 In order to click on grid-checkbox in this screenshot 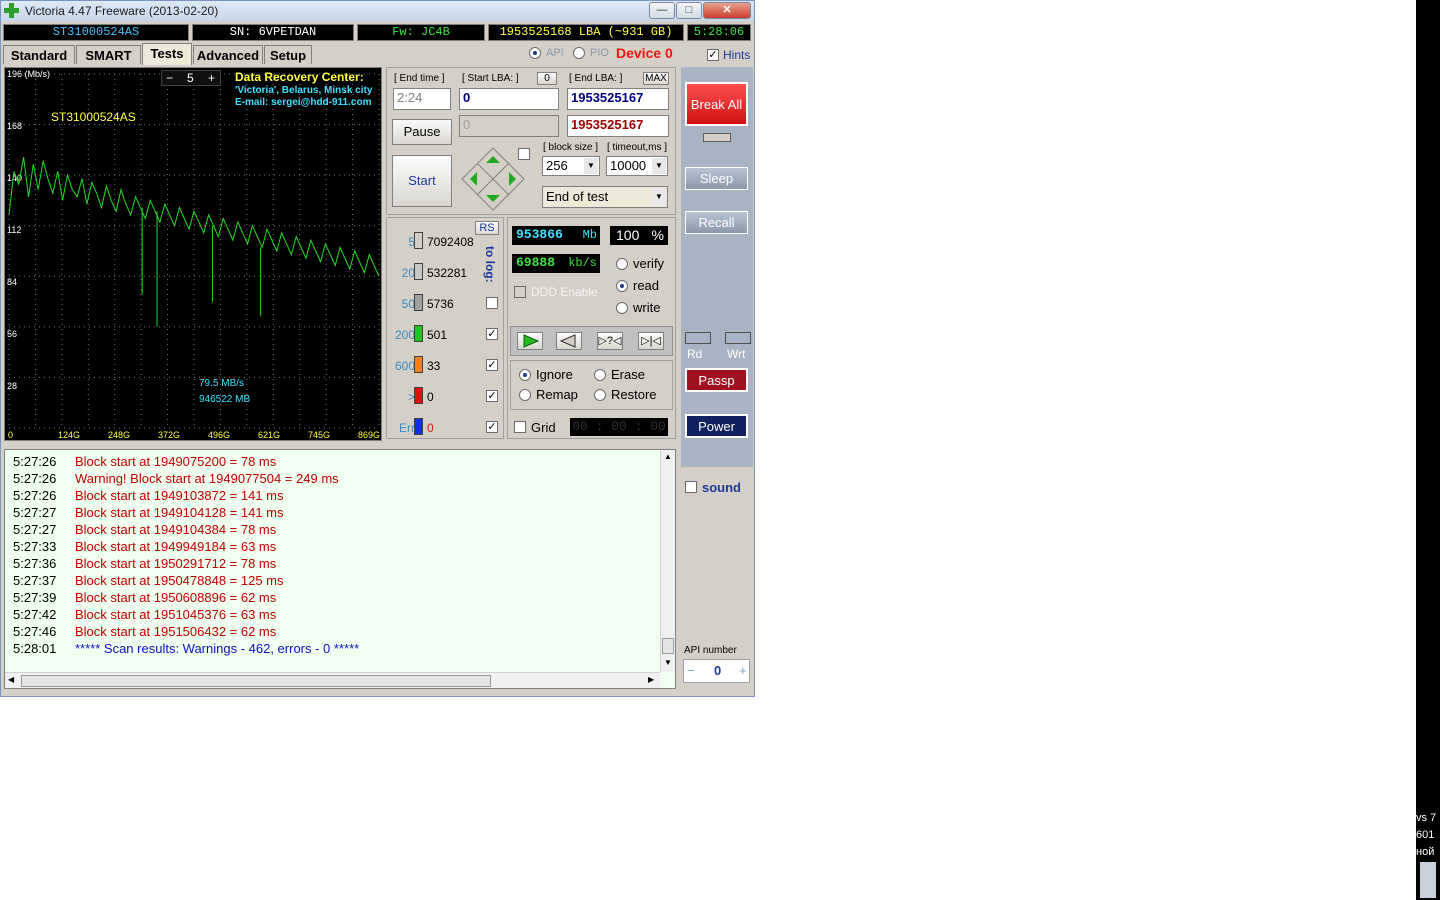, I will do `click(520, 427)`.